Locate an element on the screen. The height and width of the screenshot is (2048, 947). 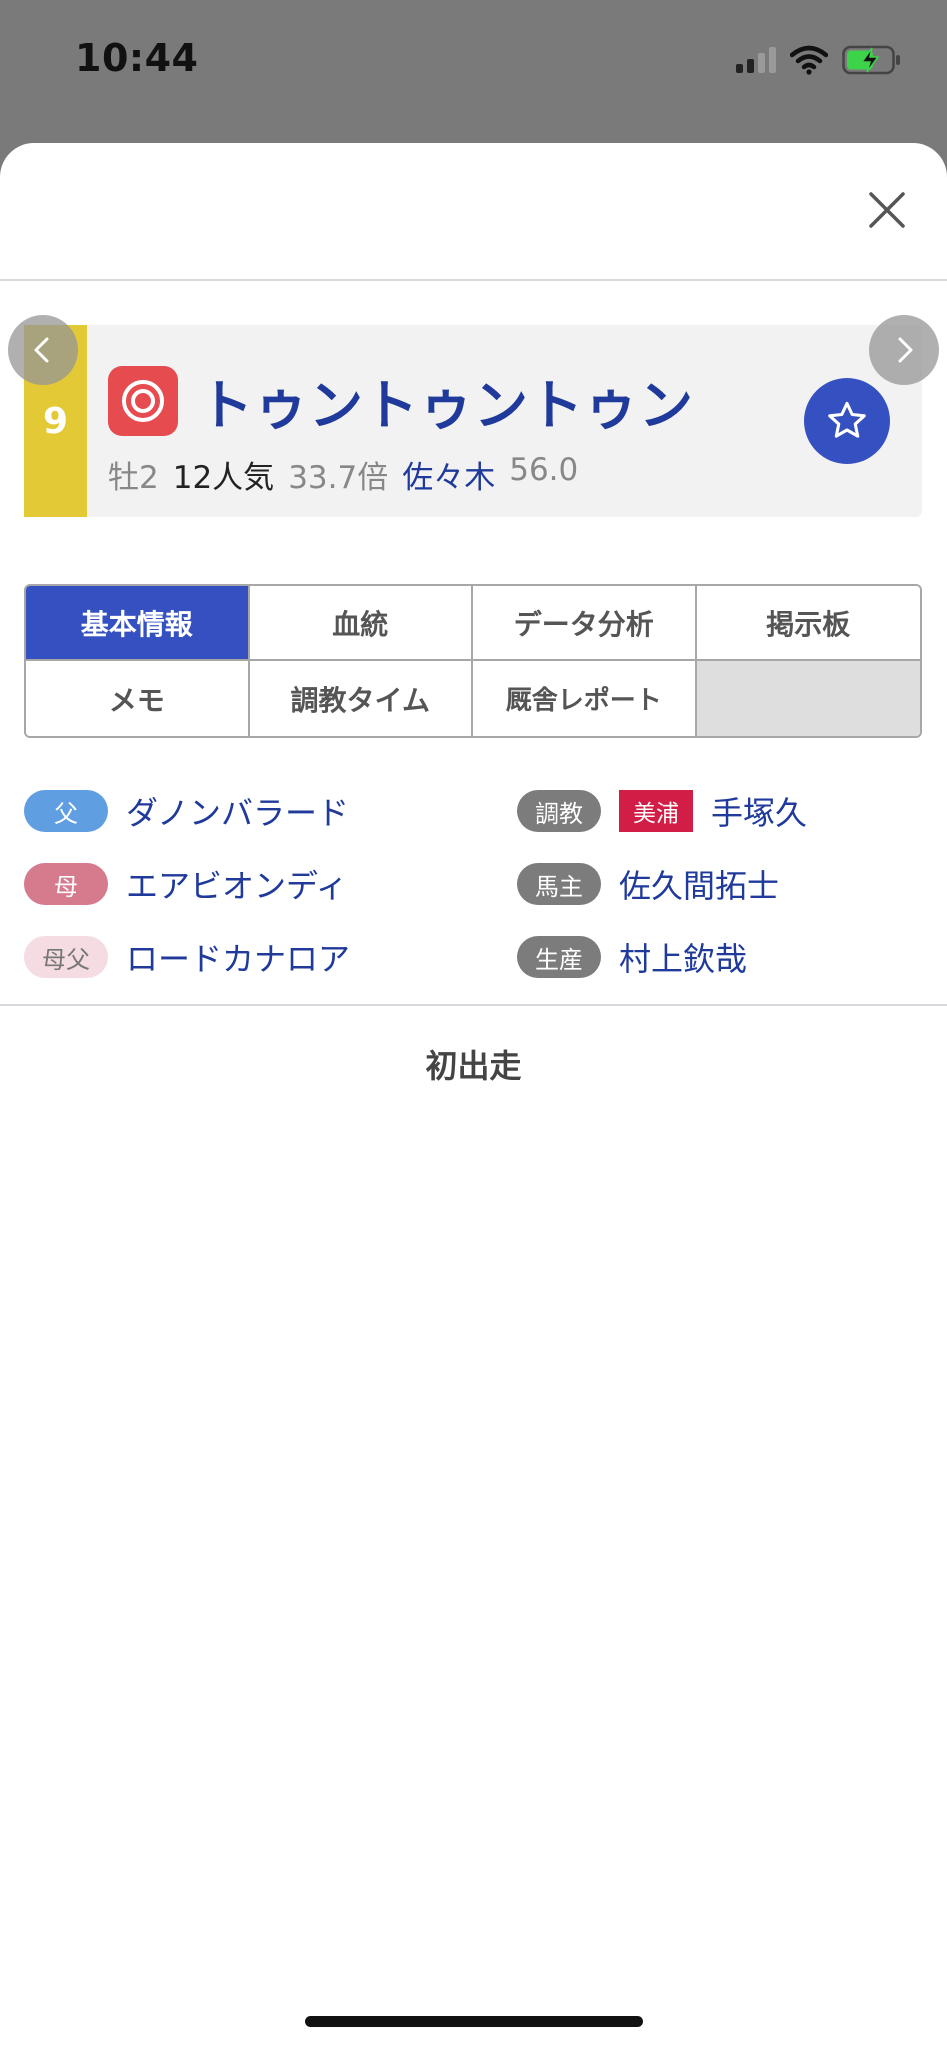
damsire-row: 母父 ロードカナロア is located at coordinates (187, 957).